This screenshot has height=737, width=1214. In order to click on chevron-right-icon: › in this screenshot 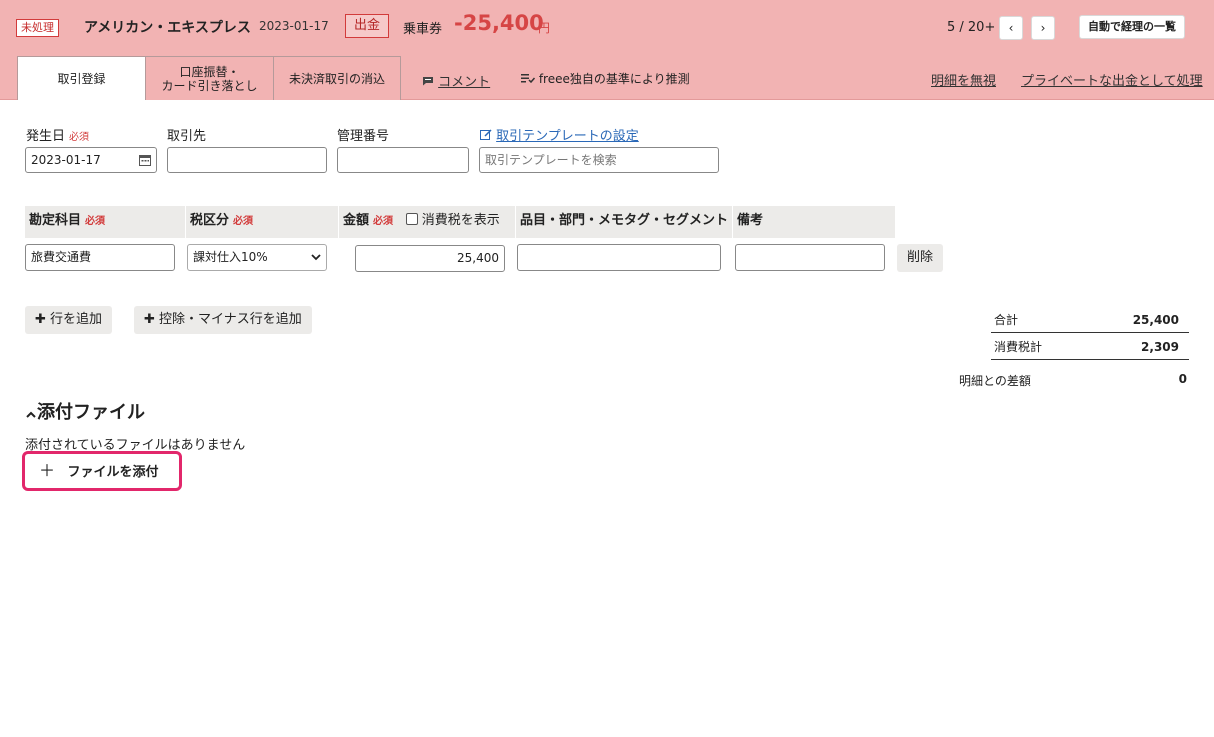, I will do `click(1043, 28)`.